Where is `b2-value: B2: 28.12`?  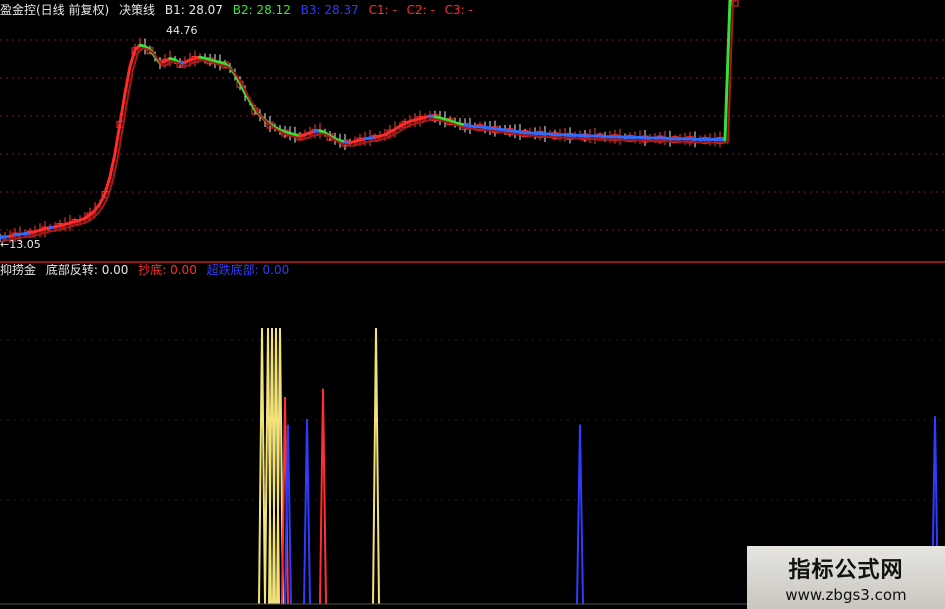 b2-value: B2: 28.12 is located at coordinates (261, 10).